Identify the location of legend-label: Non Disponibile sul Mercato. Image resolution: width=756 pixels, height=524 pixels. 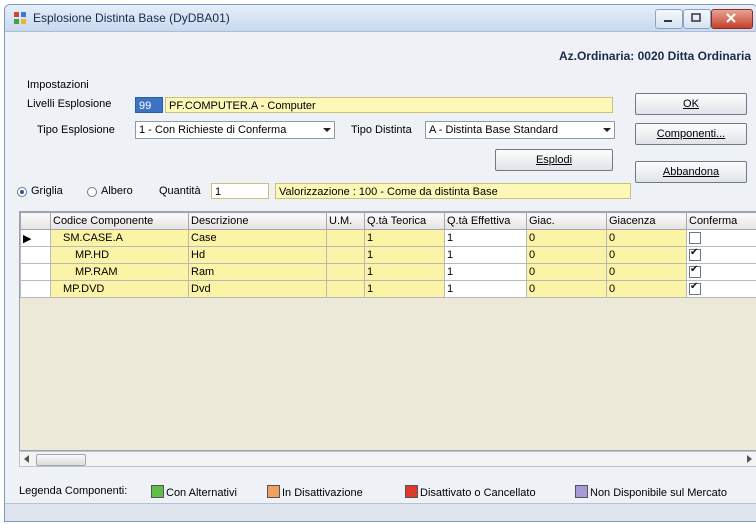
(658, 493).